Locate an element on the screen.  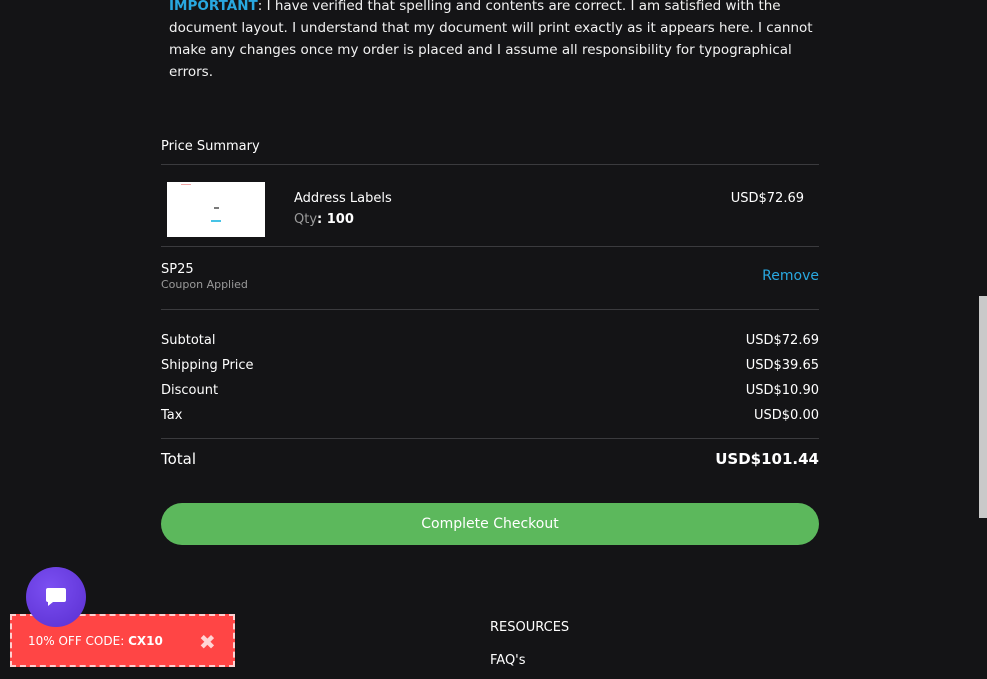
chat-button is located at coordinates (56, 597).